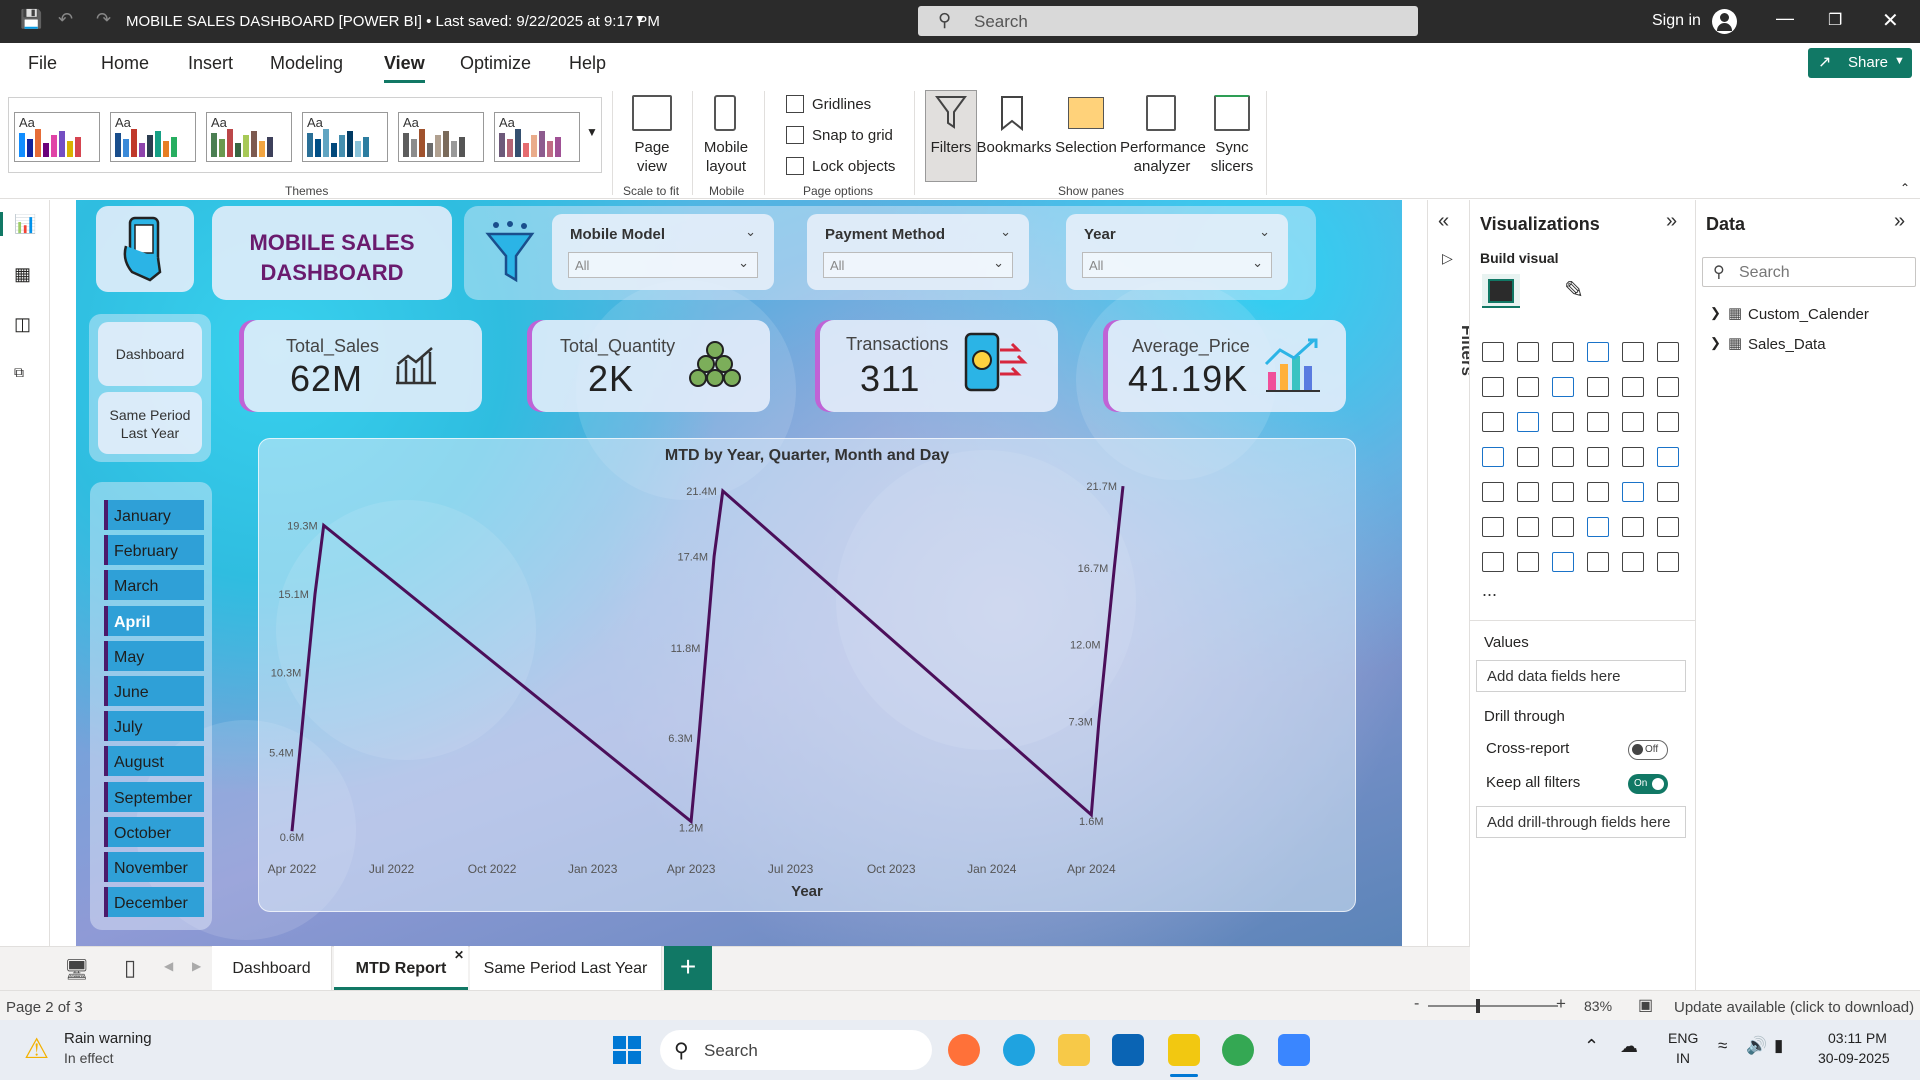 The height and width of the screenshot is (1080, 1920). Describe the element at coordinates (154, 515) in the screenshot. I see `month-item: January` at that location.